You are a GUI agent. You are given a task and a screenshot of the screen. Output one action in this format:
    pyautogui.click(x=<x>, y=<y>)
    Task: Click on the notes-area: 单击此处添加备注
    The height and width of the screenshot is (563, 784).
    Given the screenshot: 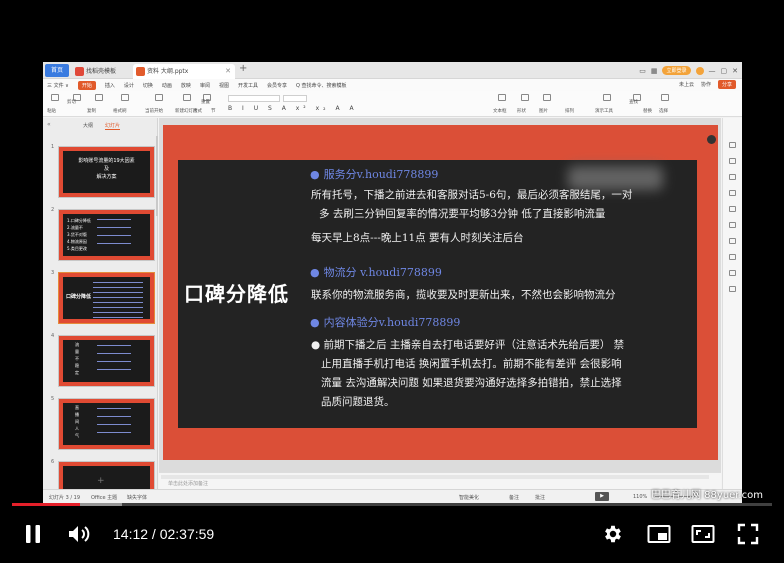 What is the action you would take?
    pyautogui.click(x=440, y=480)
    